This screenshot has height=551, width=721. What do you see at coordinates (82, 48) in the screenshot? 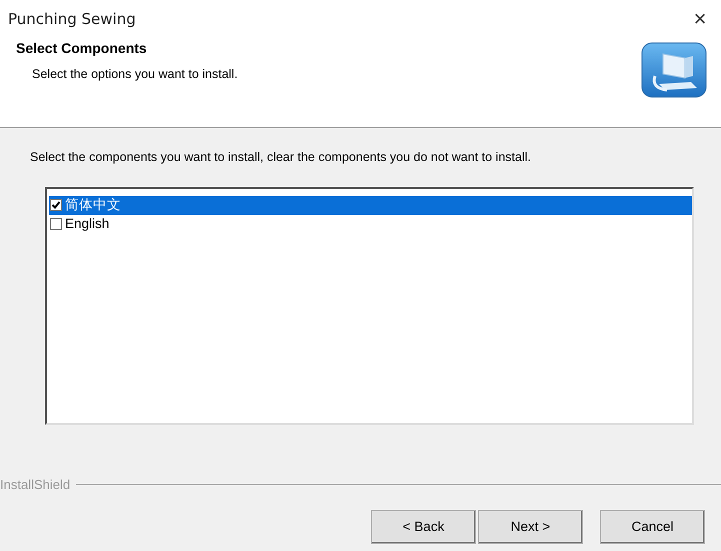
I see `page-title: Select Components` at bounding box center [82, 48].